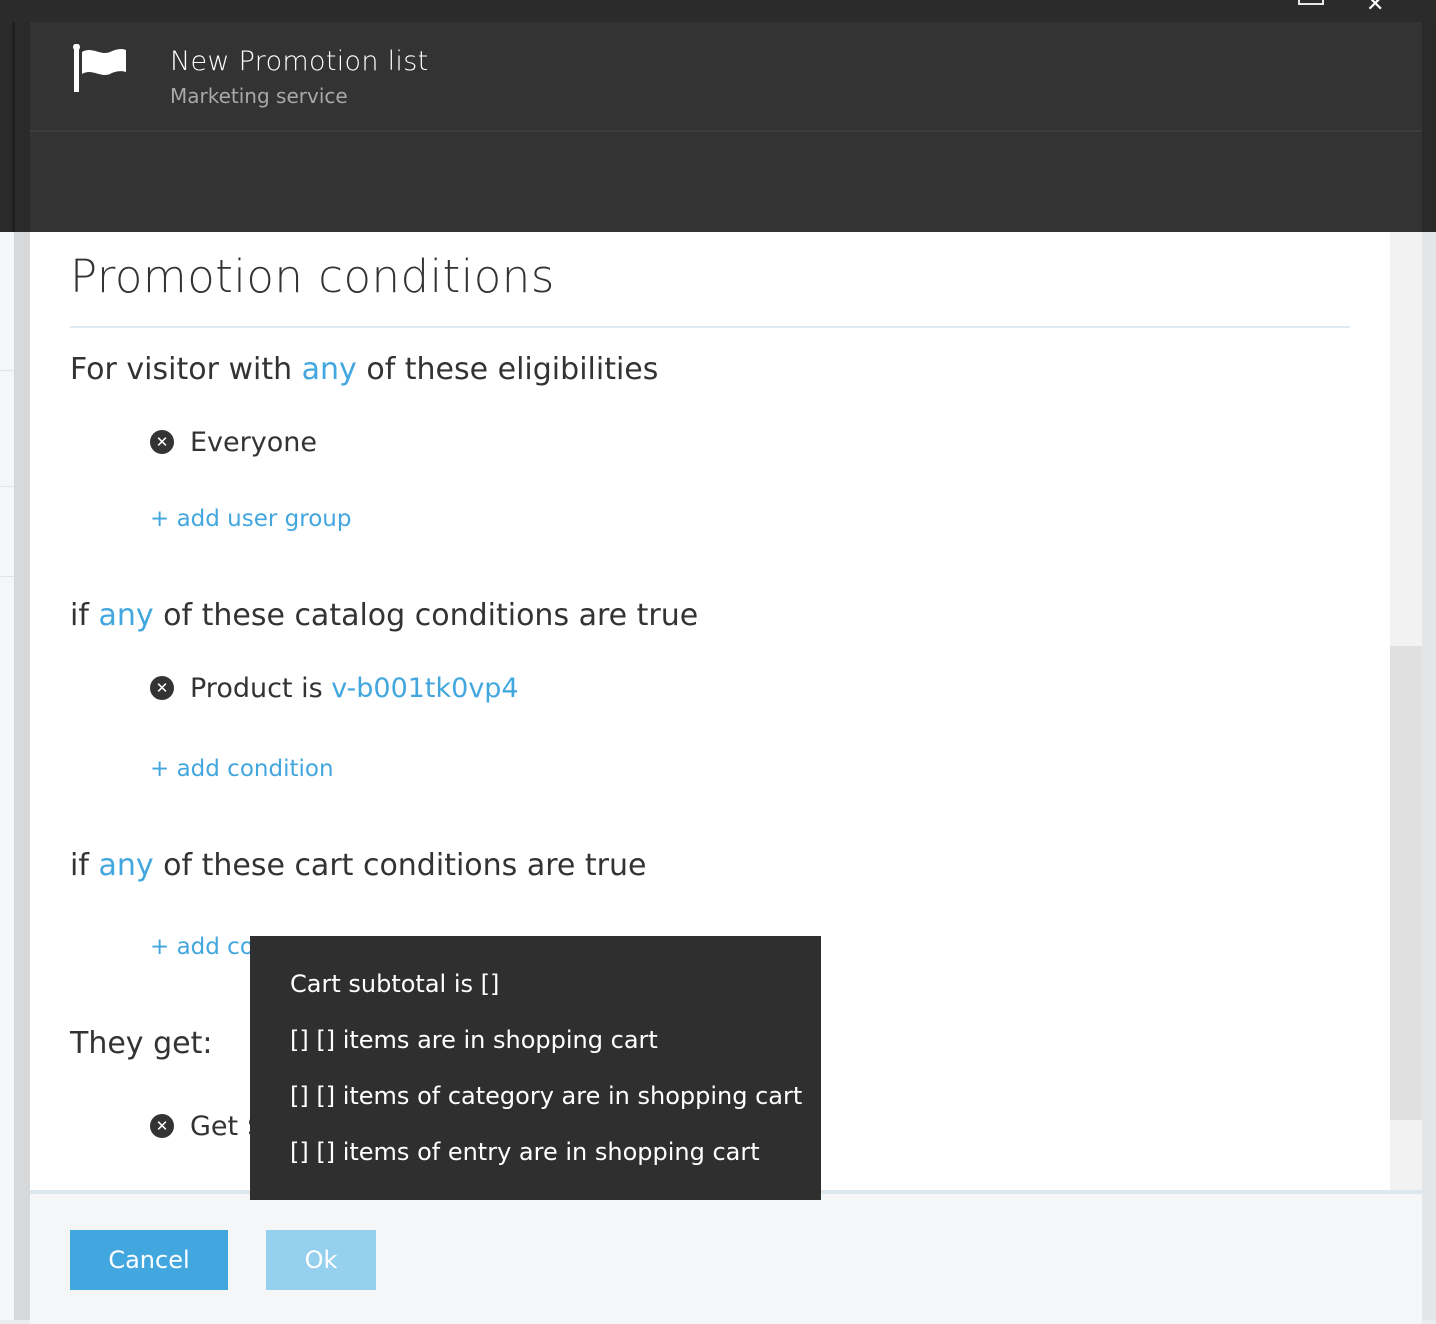  What do you see at coordinates (726, 182) in the screenshot?
I see `blade-toolbar` at bounding box center [726, 182].